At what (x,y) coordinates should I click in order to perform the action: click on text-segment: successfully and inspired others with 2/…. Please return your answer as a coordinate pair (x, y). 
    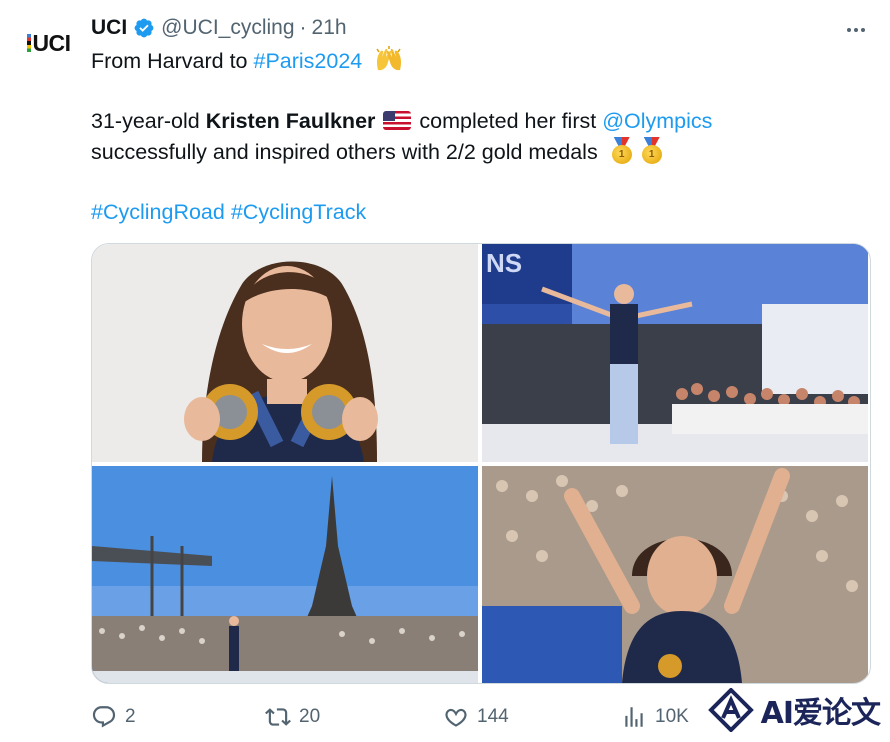
    Looking at the image, I should click on (344, 152).